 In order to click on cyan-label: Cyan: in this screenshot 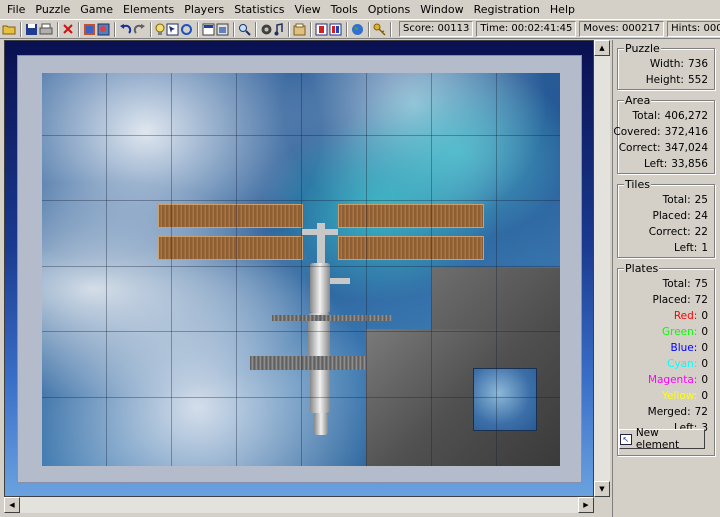, I will do `click(682, 364)`.